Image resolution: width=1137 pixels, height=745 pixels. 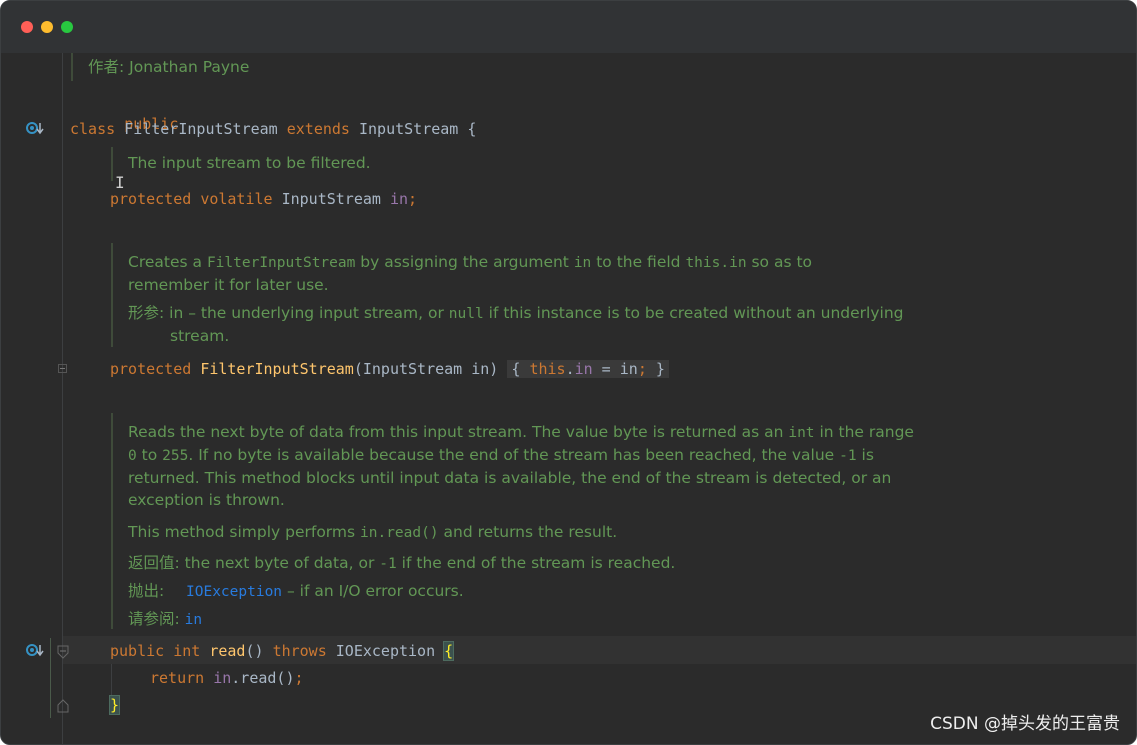 I want to click on returns-label: 返回值:, so click(x=154, y=563).